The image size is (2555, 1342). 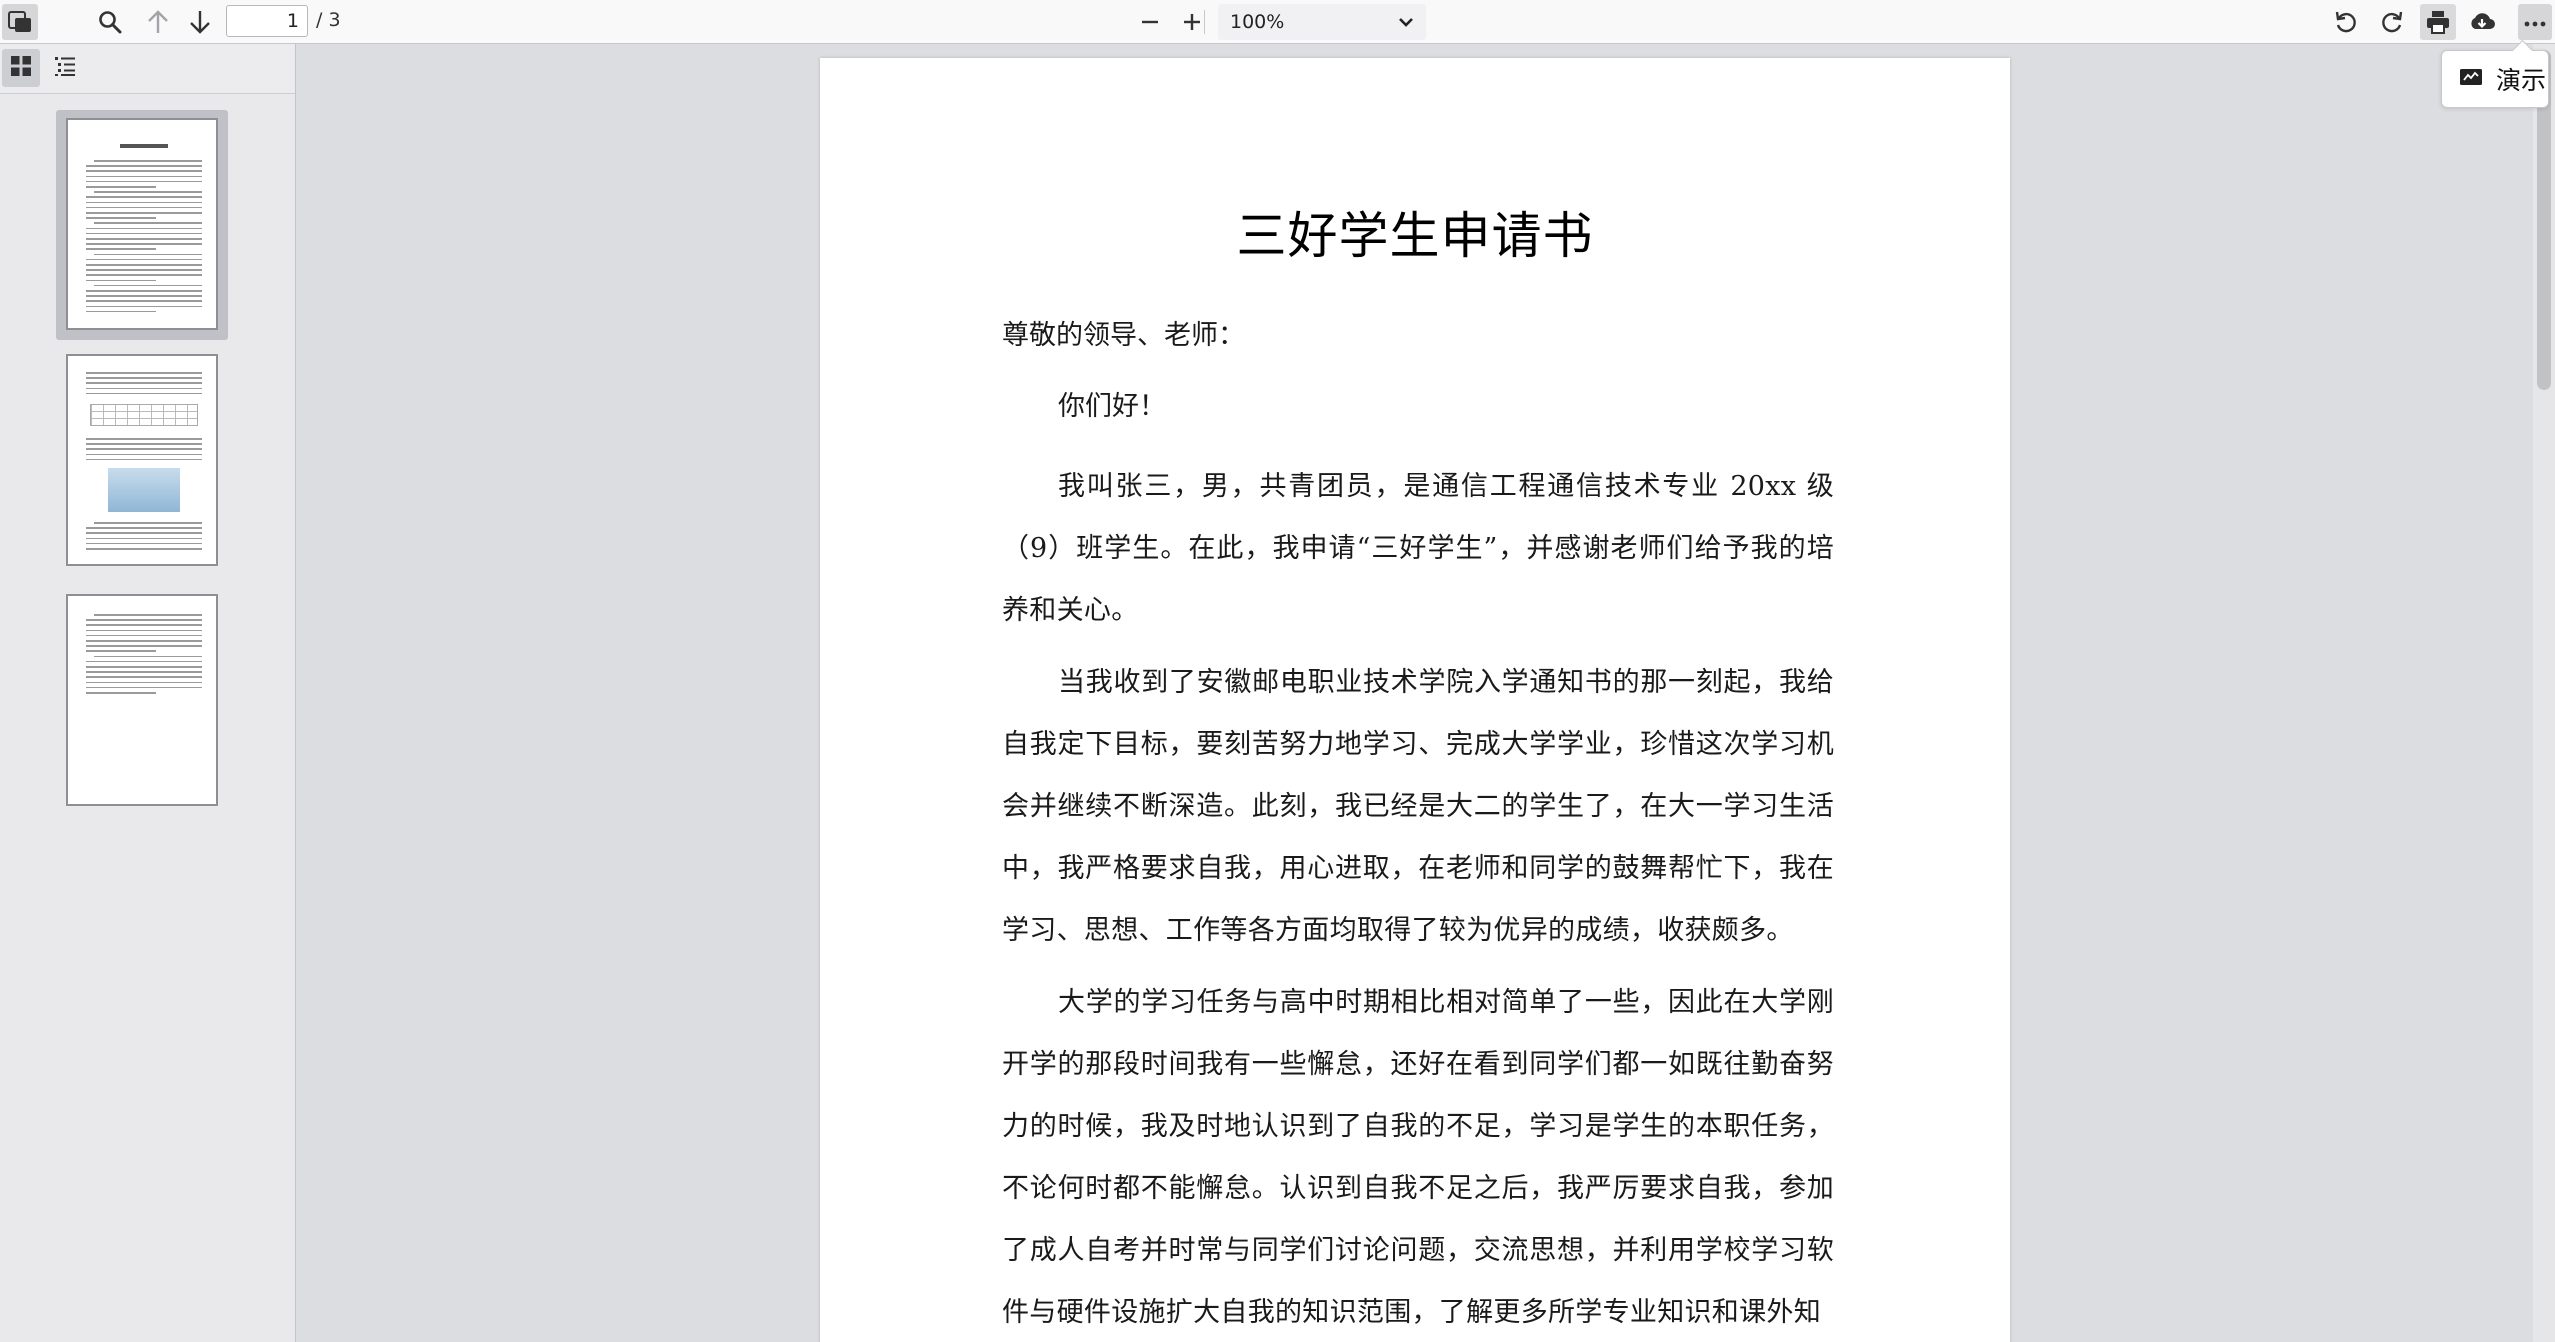 I want to click on find-button, so click(x=110, y=22).